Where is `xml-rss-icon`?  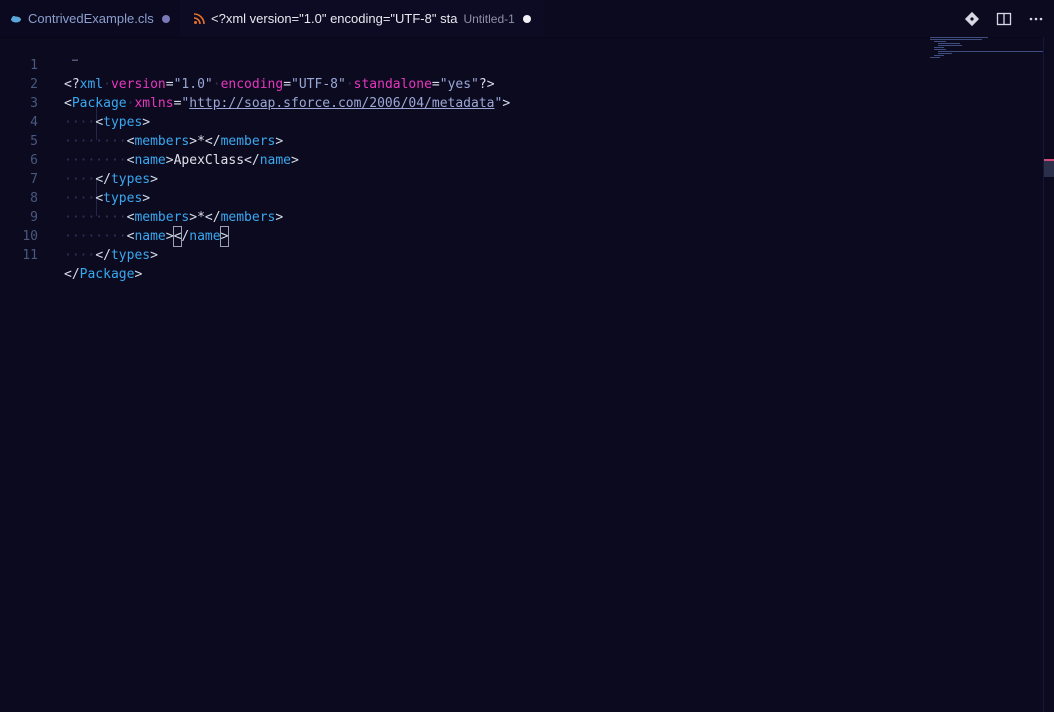
xml-rss-icon is located at coordinates (199, 18).